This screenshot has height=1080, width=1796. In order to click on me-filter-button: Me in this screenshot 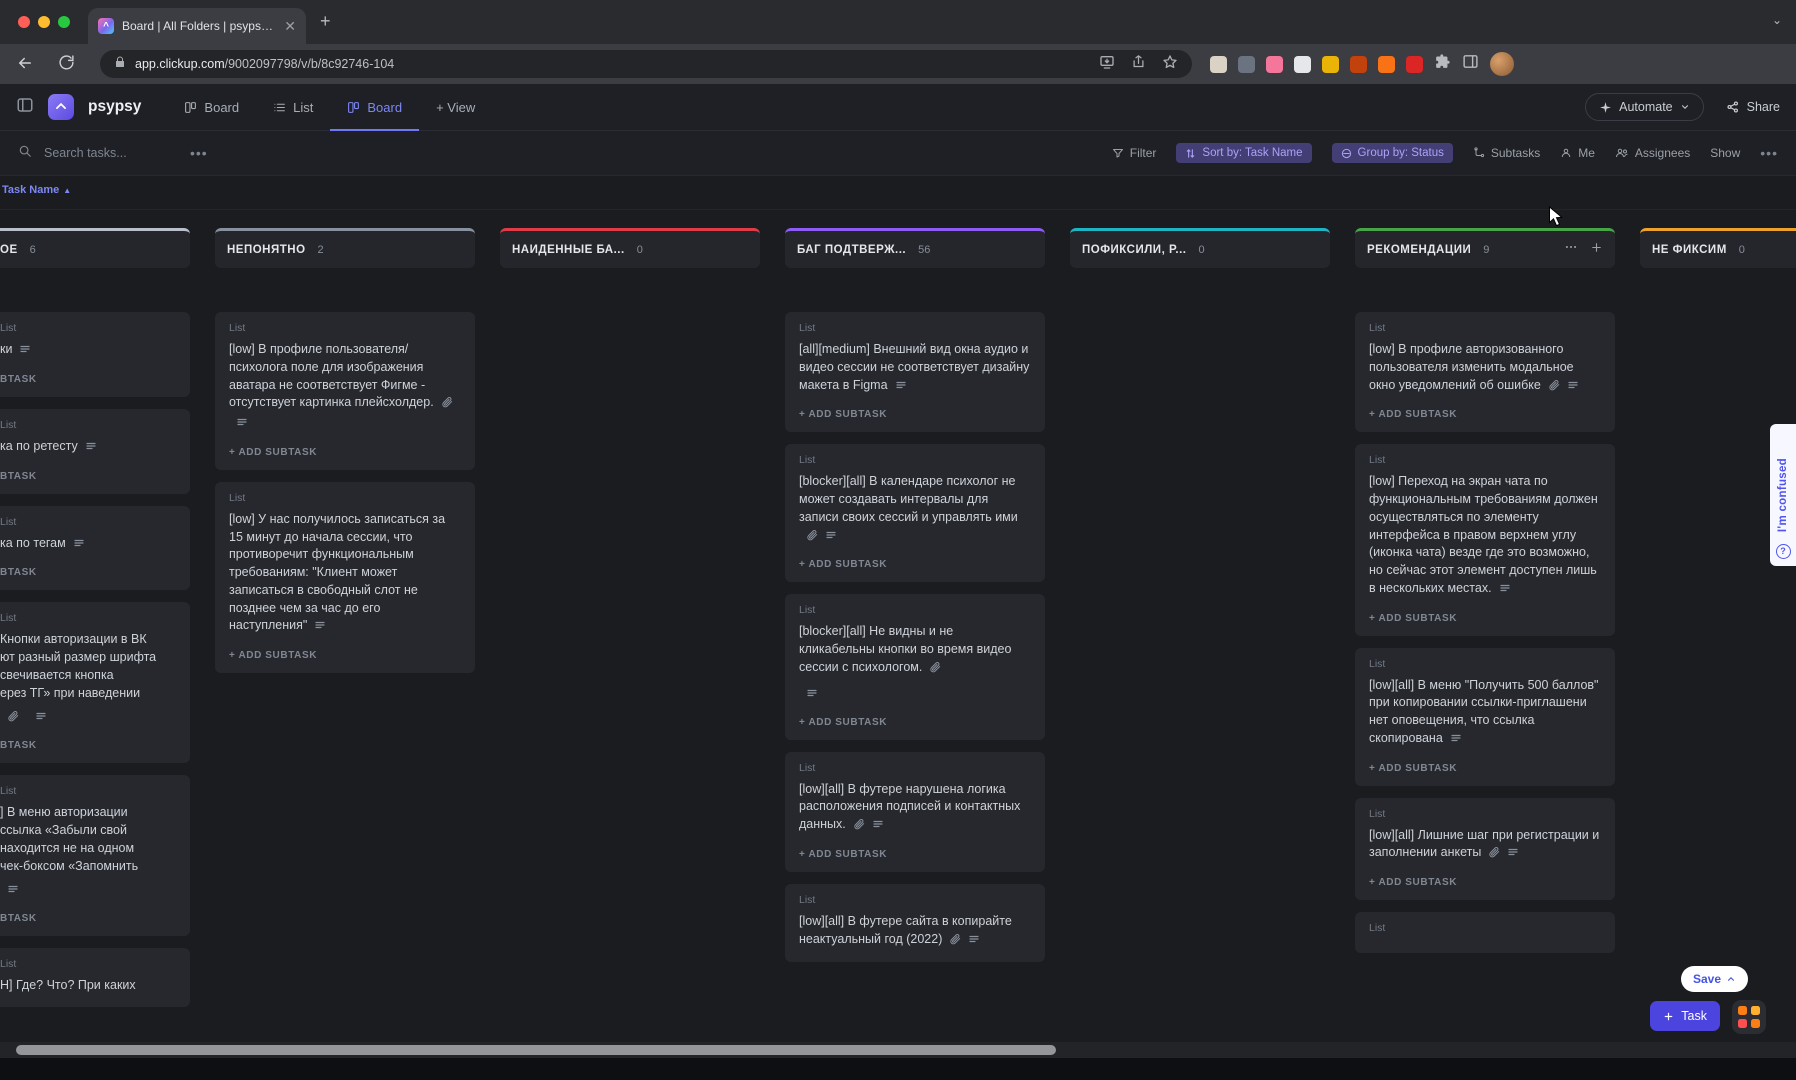, I will do `click(1577, 153)`.